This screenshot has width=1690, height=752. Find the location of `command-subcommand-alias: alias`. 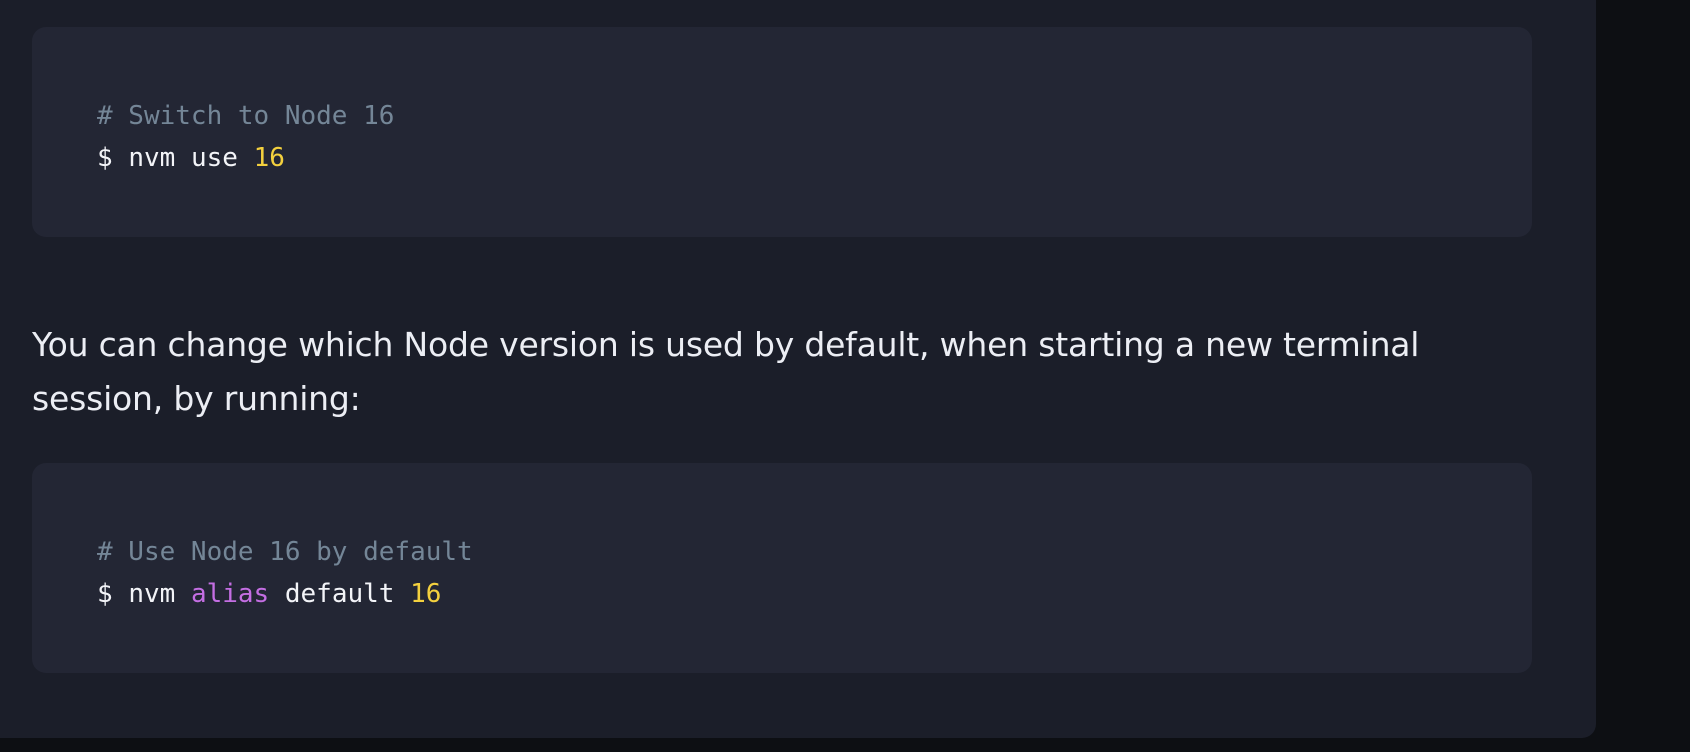

command-subcommand-alias: alias is located at coordinates (230, 594).